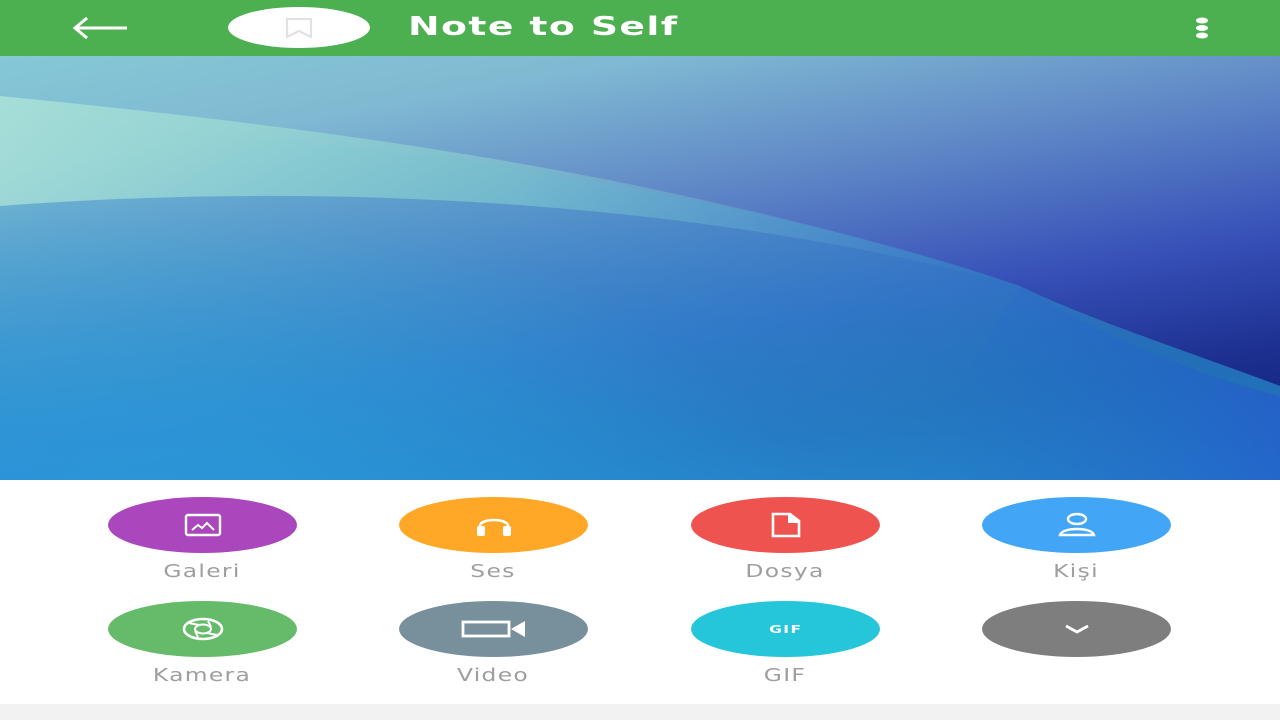 The height and width of the screenshot is (720, 1280). I want to click on attach-contact-circle, so click(1076, 525).